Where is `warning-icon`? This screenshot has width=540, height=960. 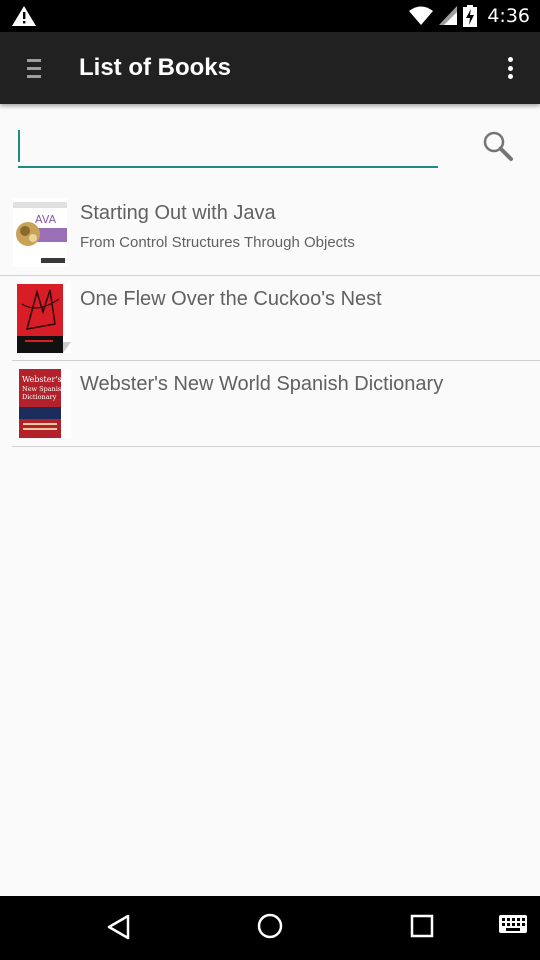 warning-icon is located at coordinates (24, 16).